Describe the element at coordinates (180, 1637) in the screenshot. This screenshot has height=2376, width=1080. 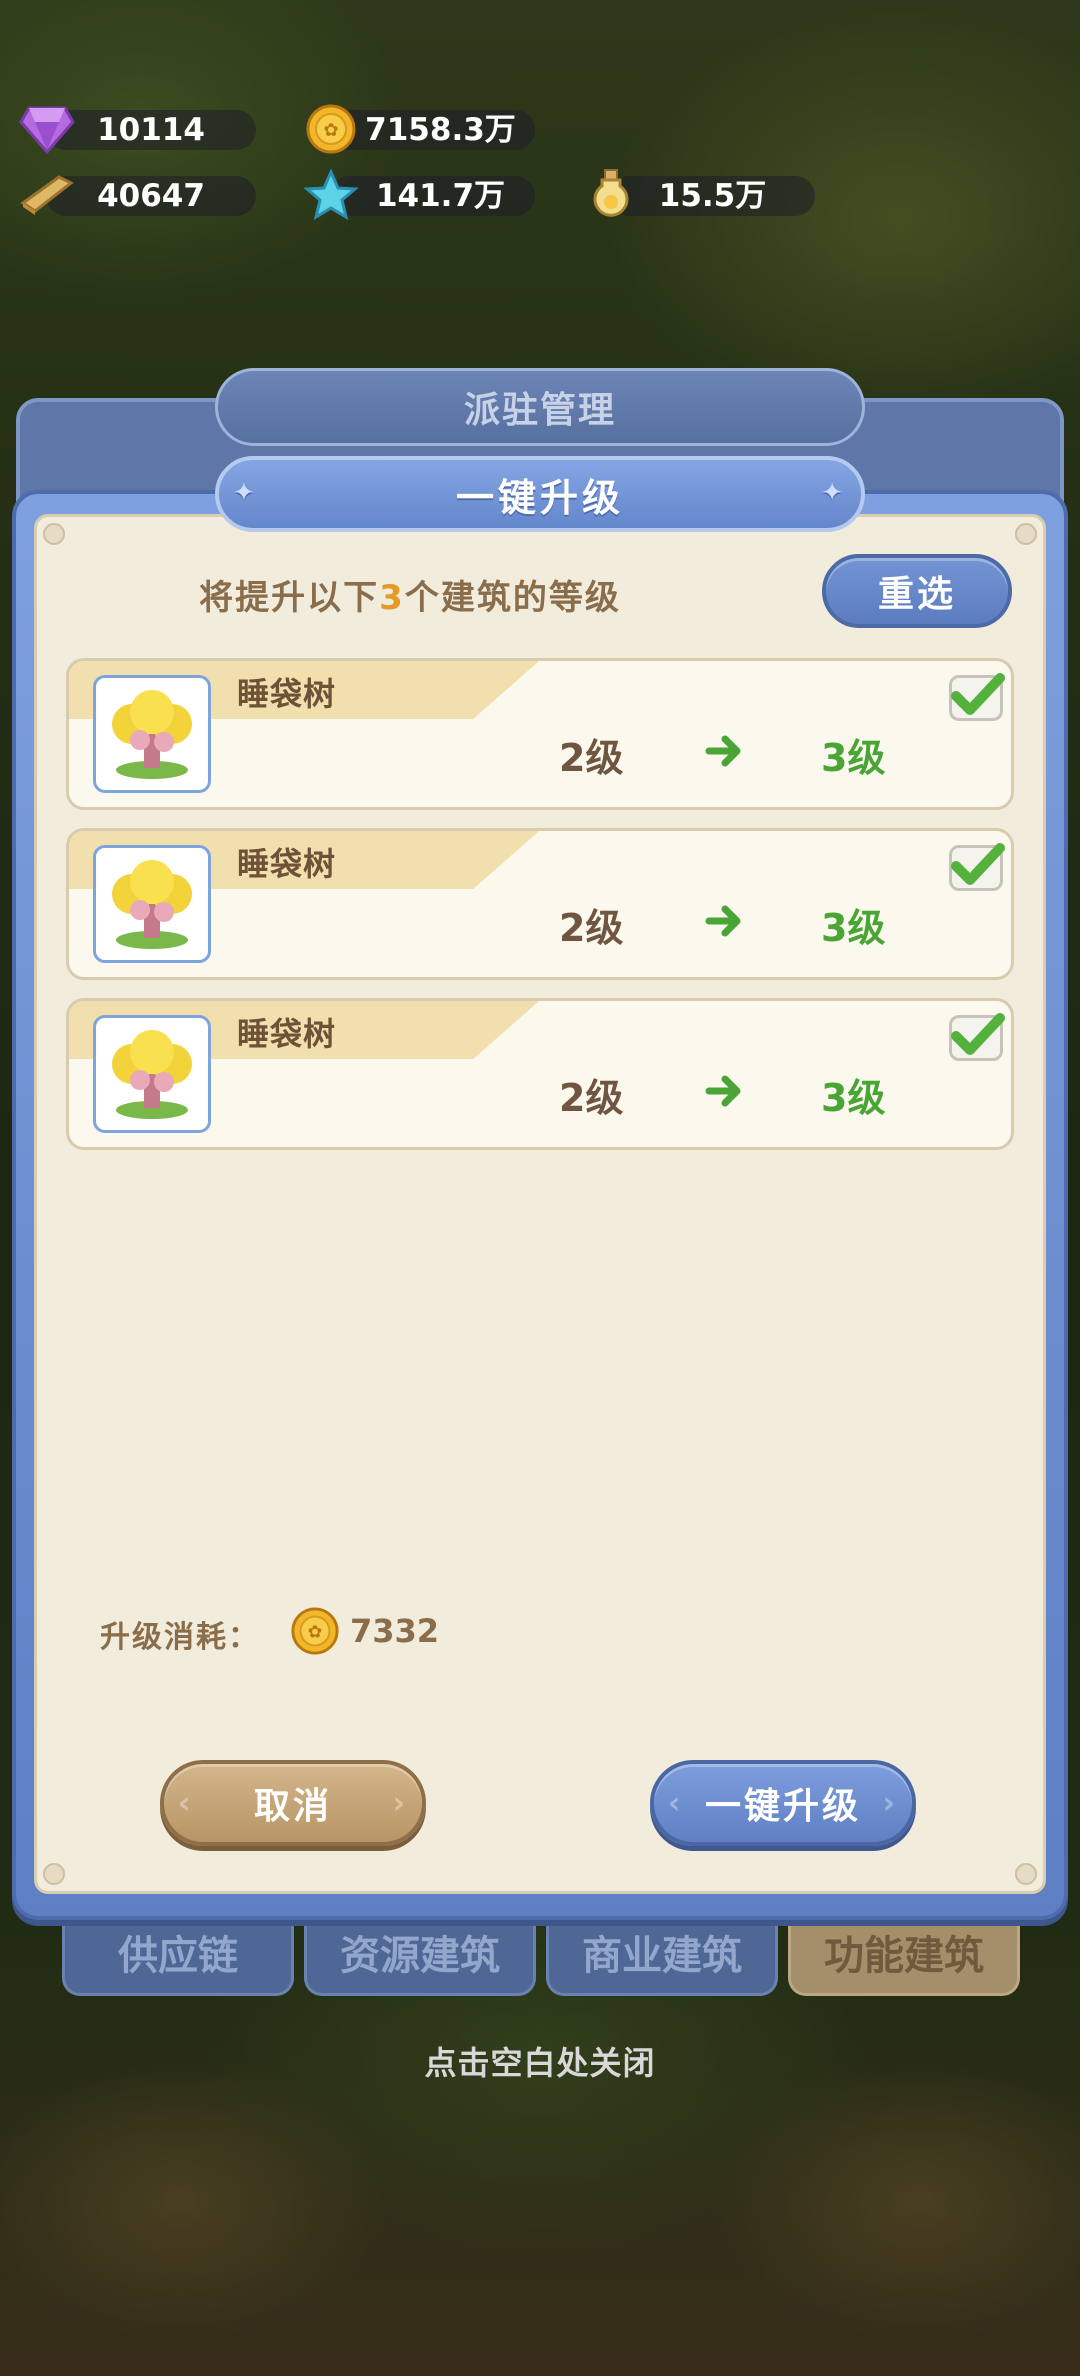
I see `cost-label: 升级消耗：` at that location.